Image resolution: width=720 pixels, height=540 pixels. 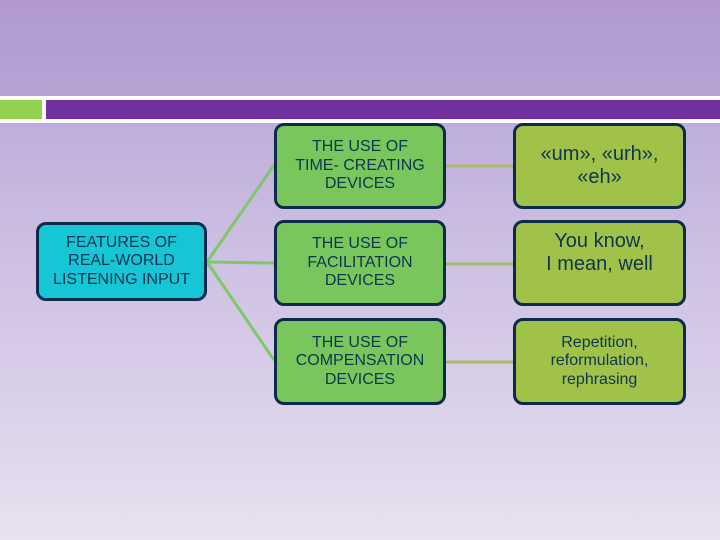 I want to click on branch-node-label: THE USE OF TIME- CREATING DEVICES, so click(x=360, y=165).